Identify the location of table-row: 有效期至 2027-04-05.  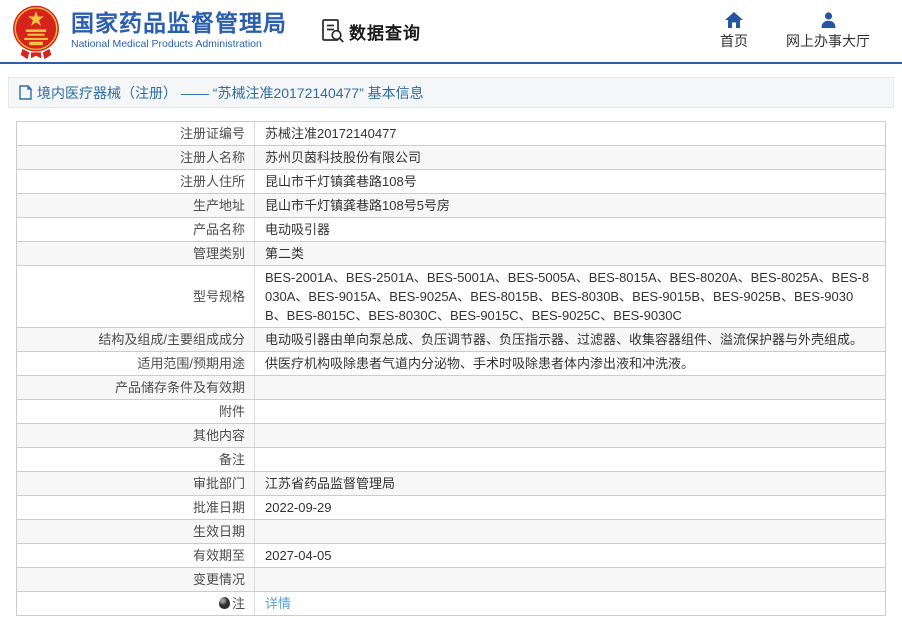
(451, 555).